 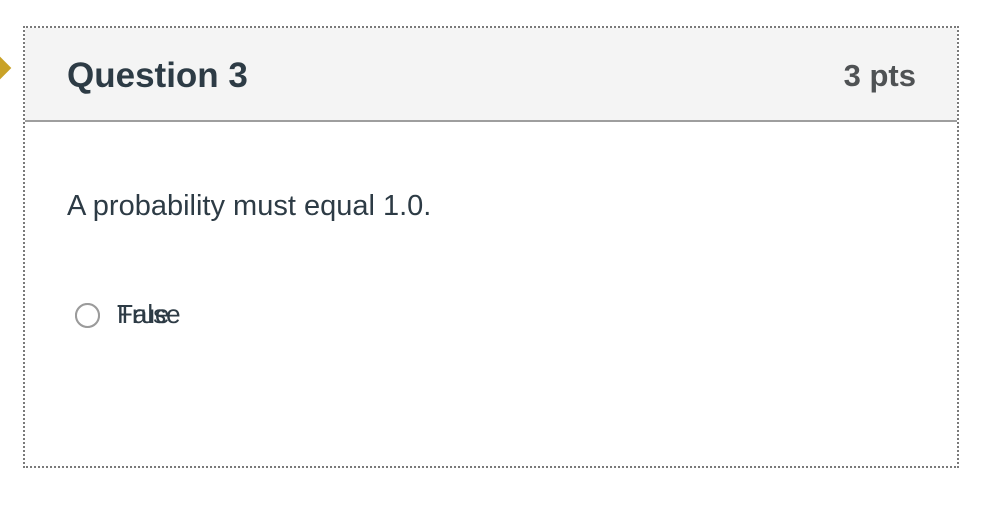 What do you see at coordinates (87, 315) in the screenshot?
I see `radio-button` at bounding box center [87, 315].